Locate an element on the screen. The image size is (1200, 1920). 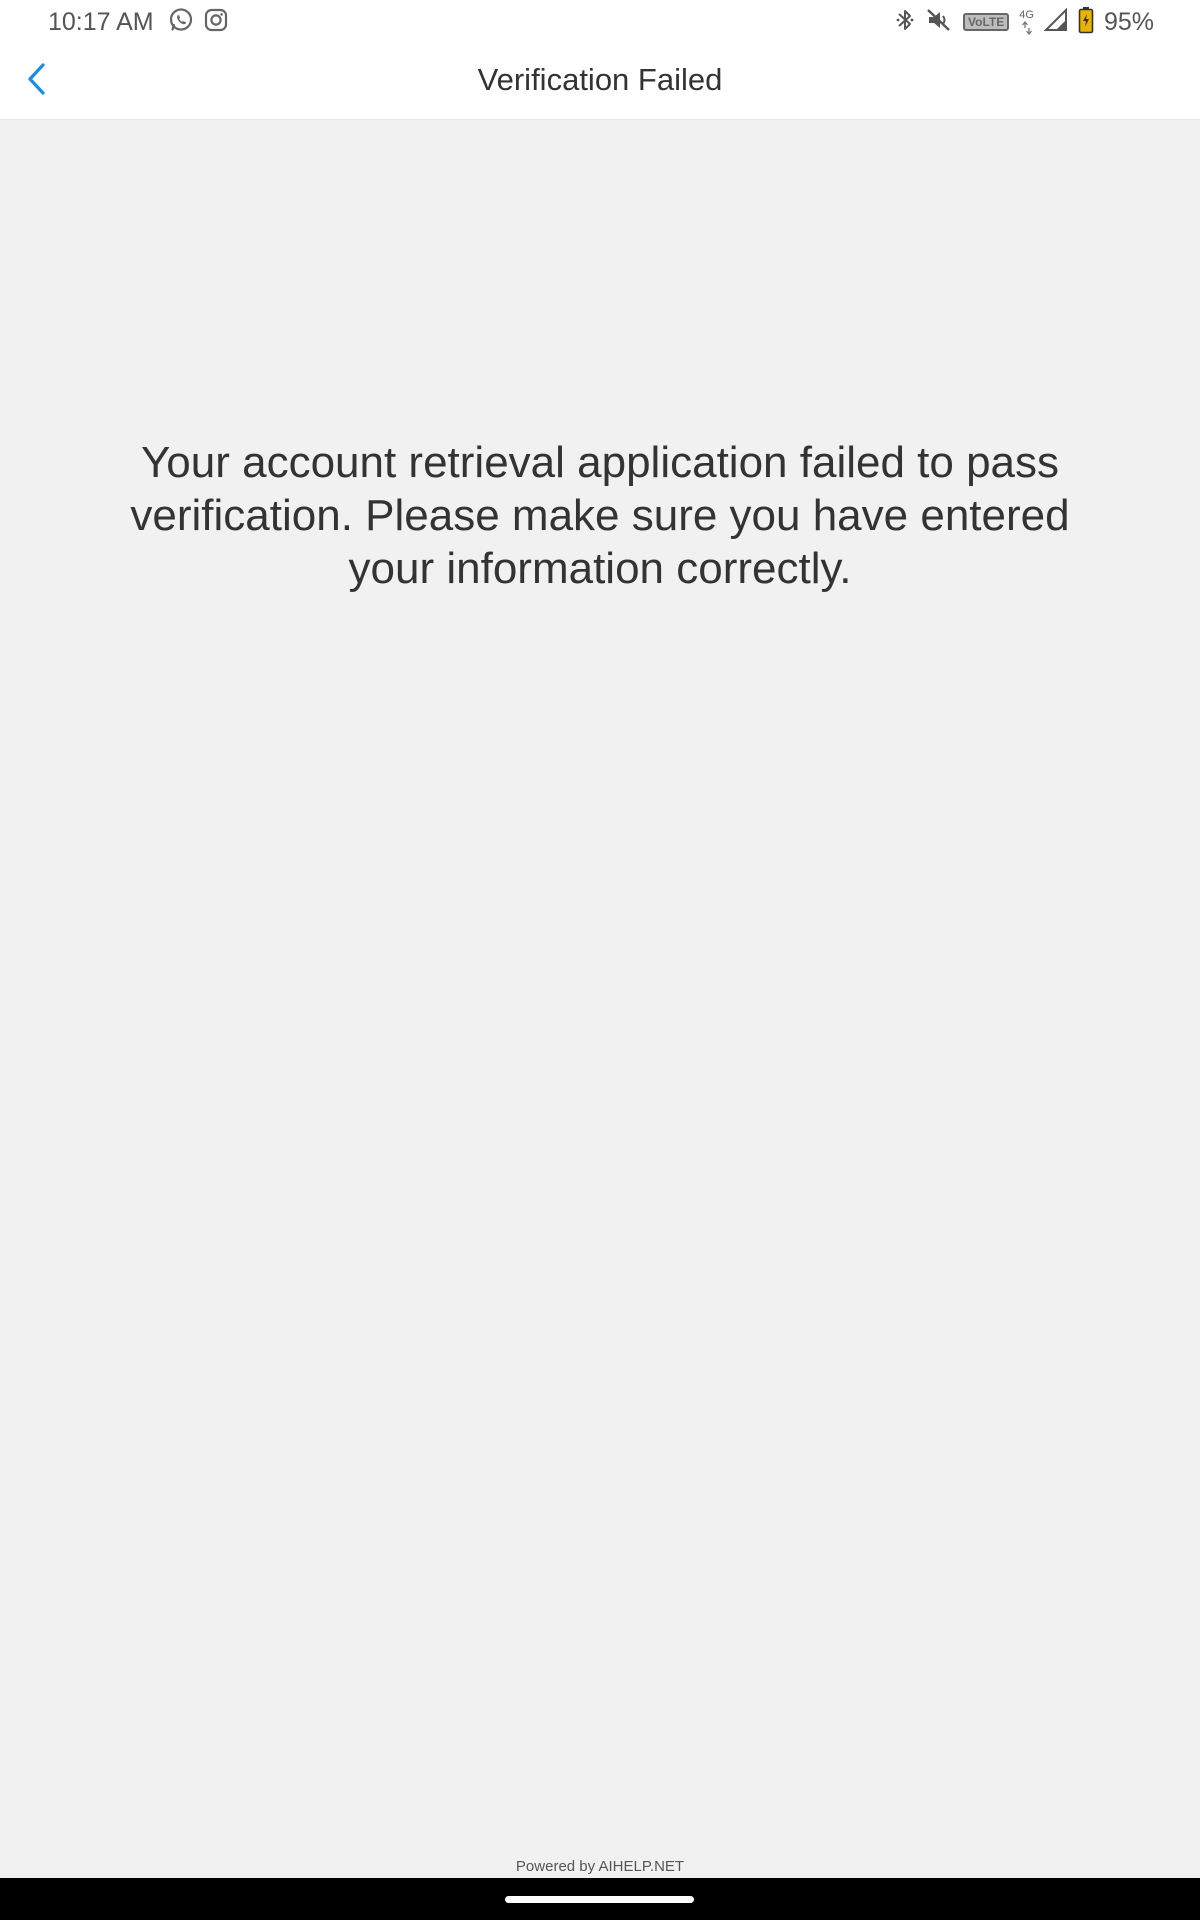
status-bar: 10:17 AM VoLTE 4G 95% is located at coordinates (600, 22).